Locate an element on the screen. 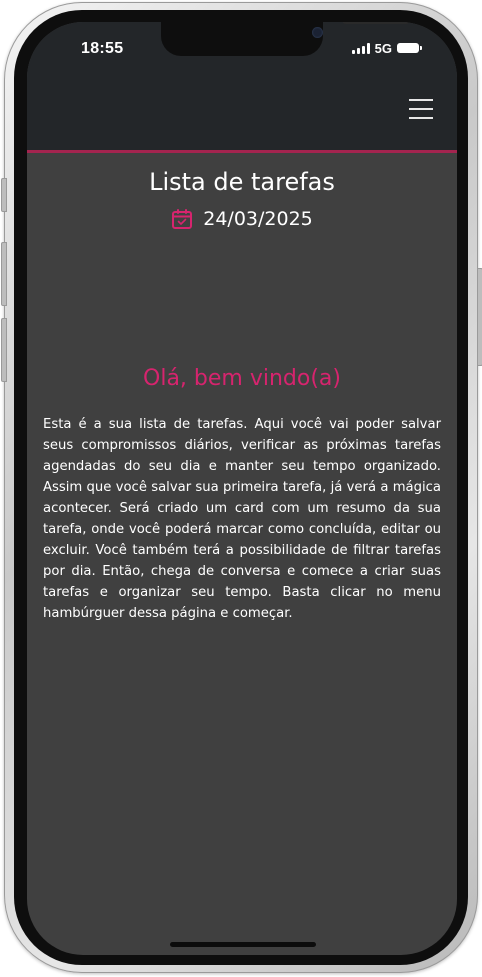 The image size is (482, 977). status-time: 18:55 is located at coordinates (102, 48).